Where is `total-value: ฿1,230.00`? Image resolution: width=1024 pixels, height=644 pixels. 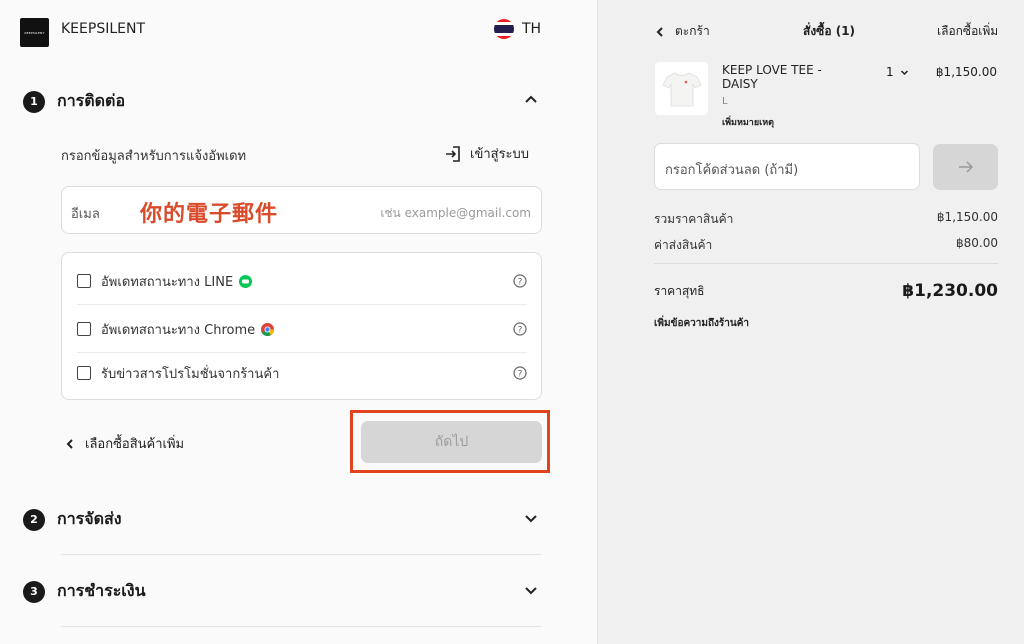 total-value: ฿1,230.00 is located at coordinates (950, 291).